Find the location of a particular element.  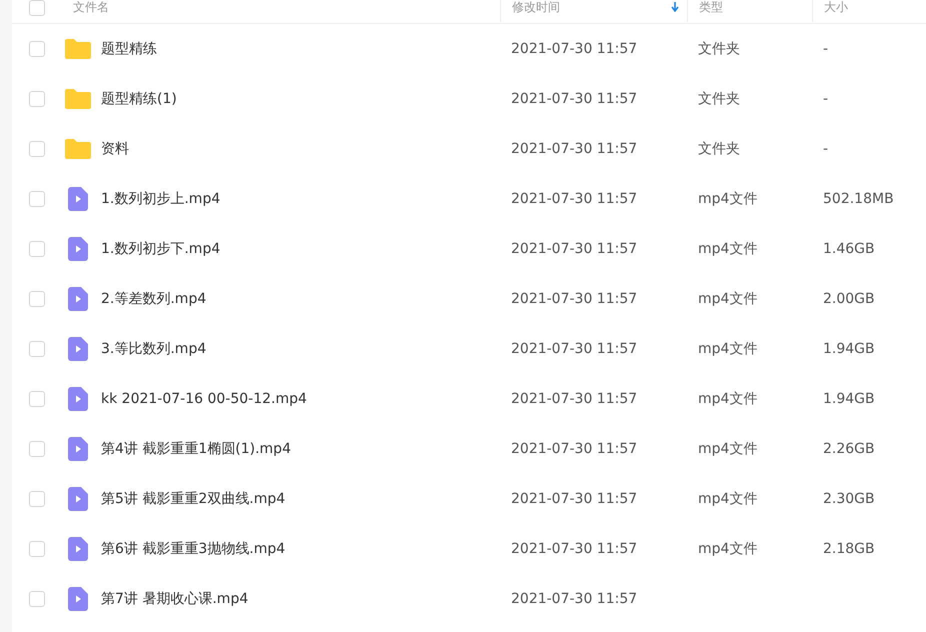

file-name: 2.等差数列.mp4 is located at coordinates (153, 299).